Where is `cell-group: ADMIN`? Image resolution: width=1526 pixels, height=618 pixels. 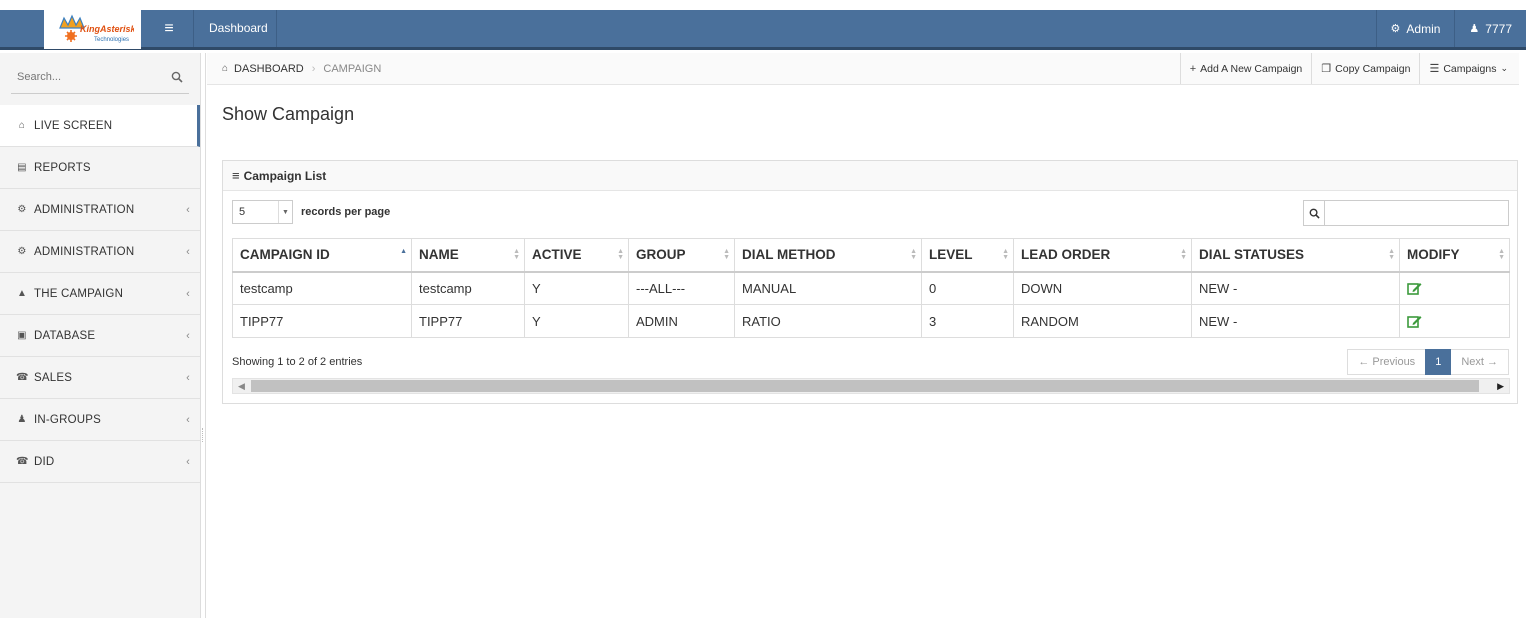 cell-group: ADMIN is located at coordinates (681, 321).